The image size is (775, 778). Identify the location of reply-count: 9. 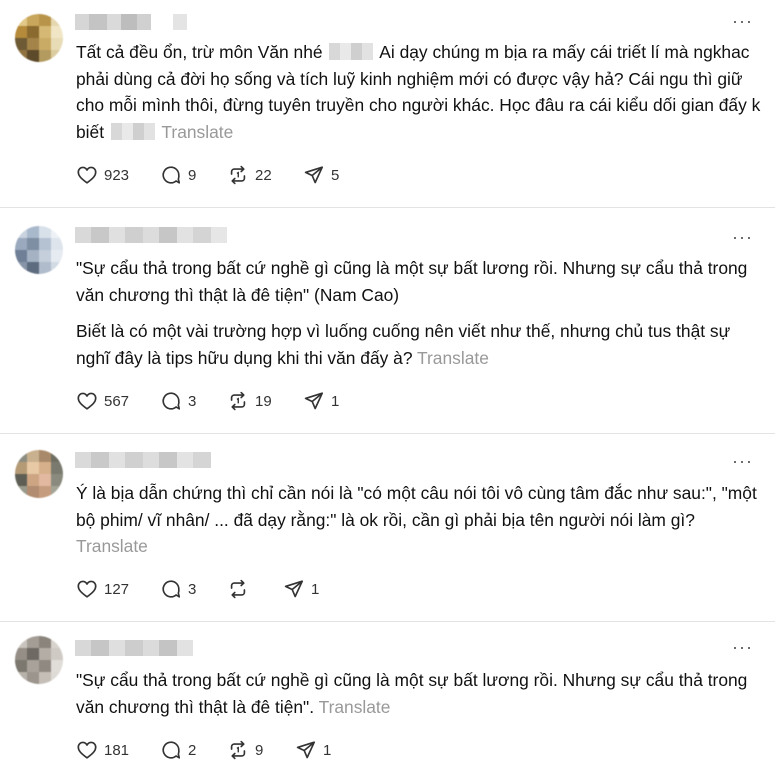
(192, 175).